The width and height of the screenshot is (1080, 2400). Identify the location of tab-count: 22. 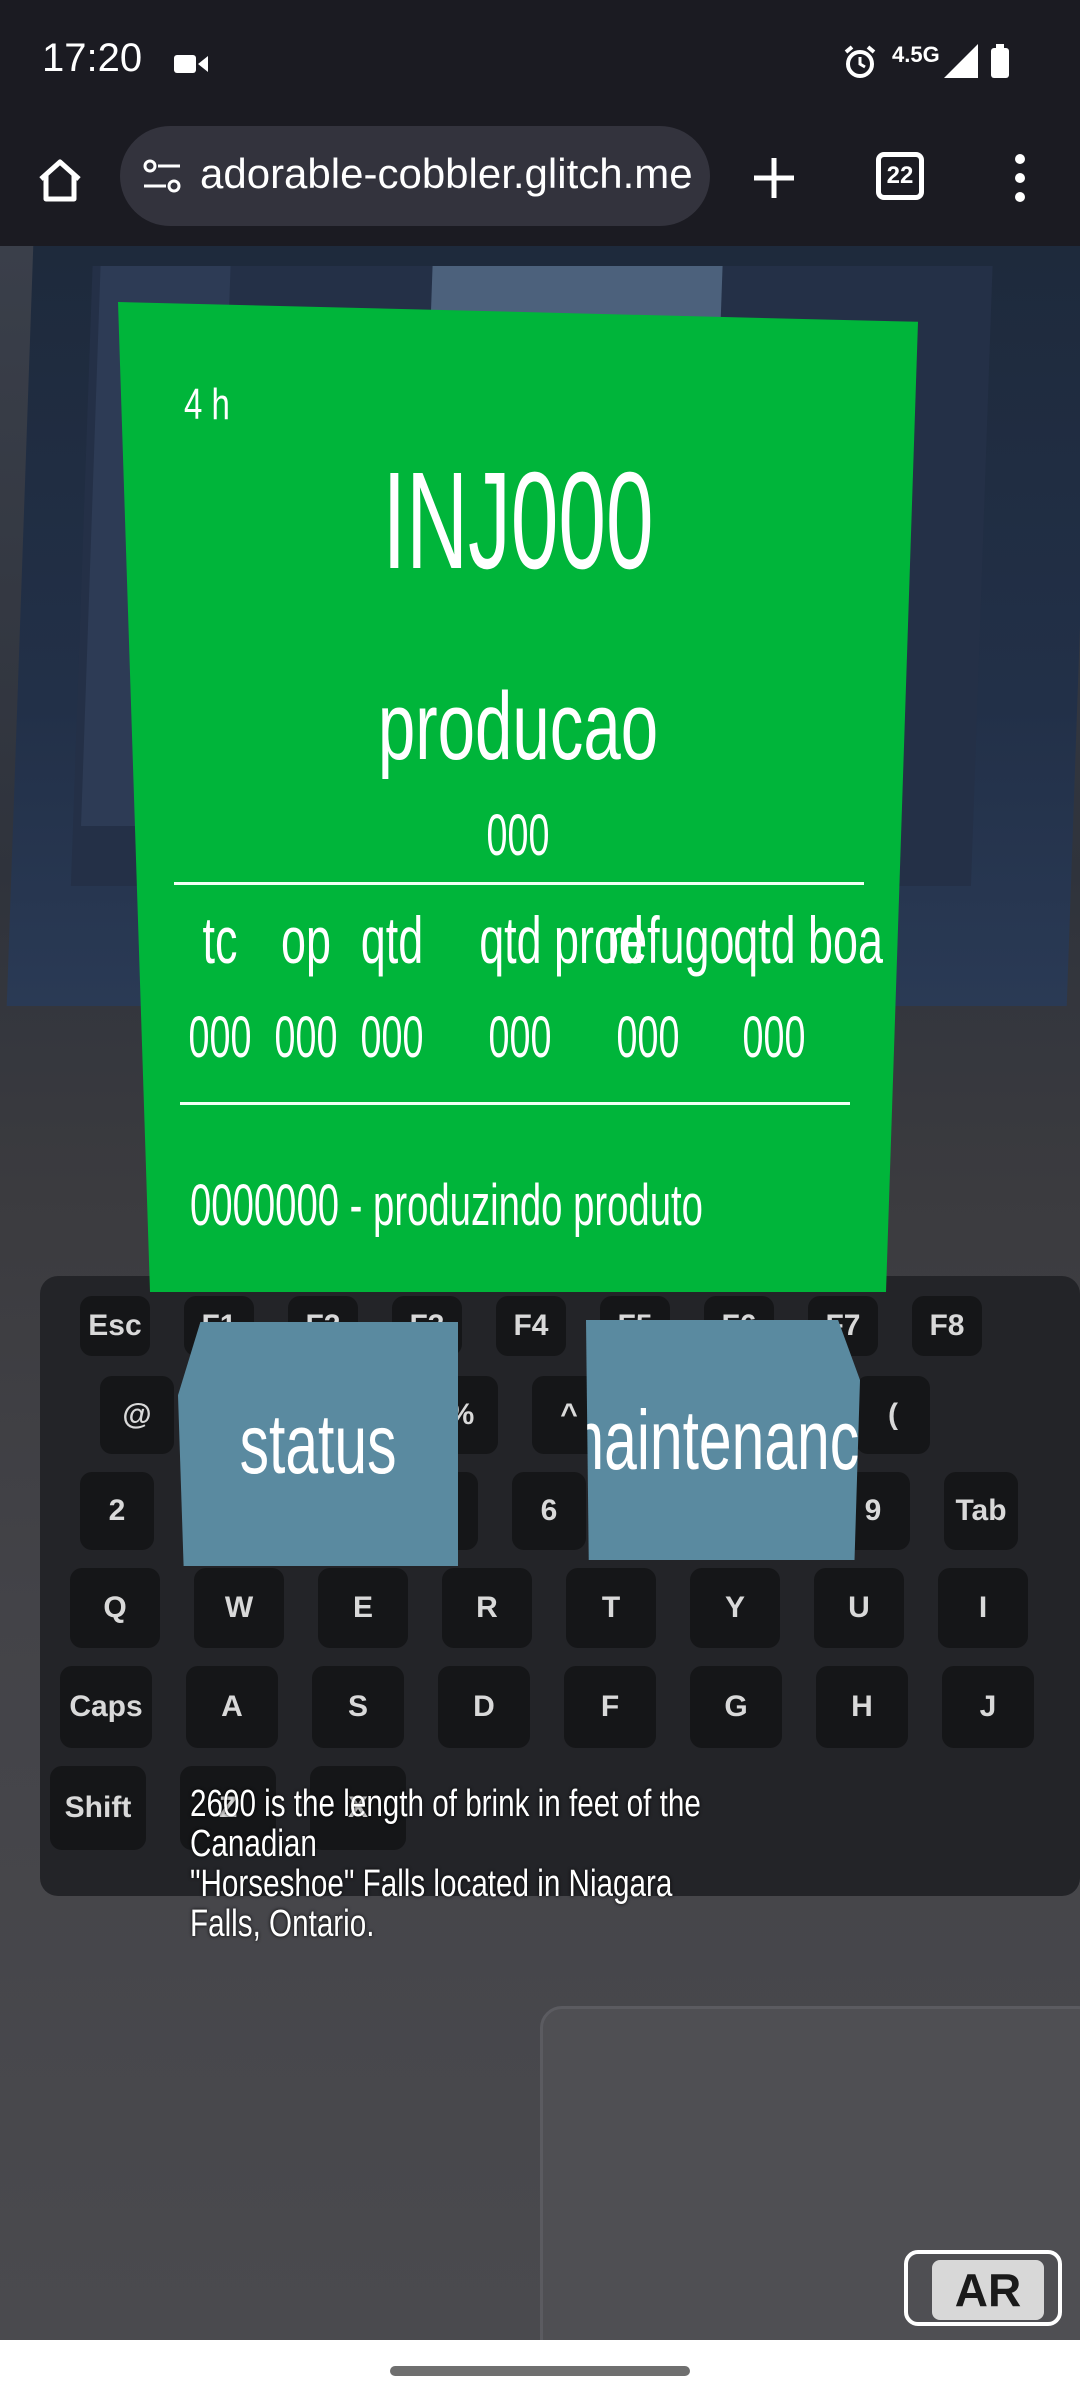
(900, 175).